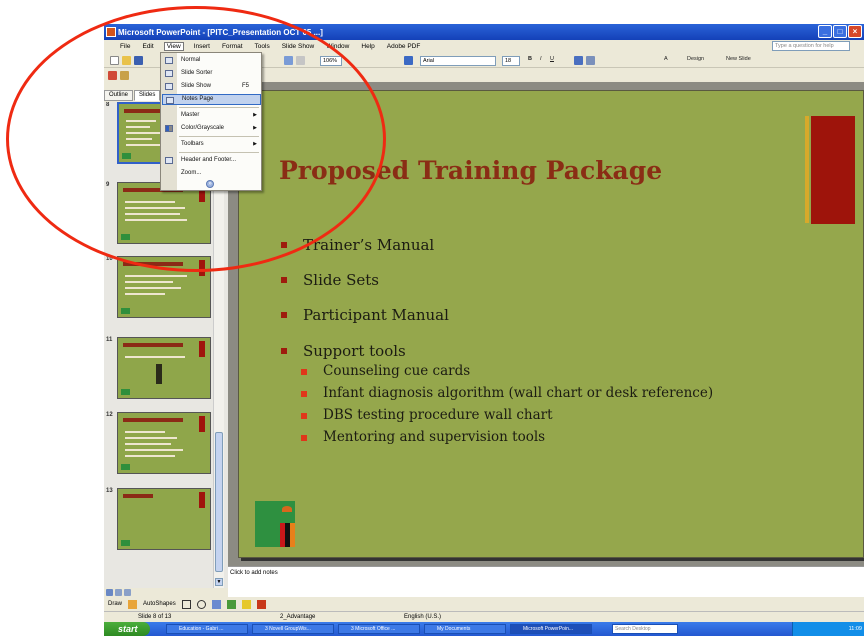 The image size is (864, 636). What do you see at coordinates (807, 169) in the screenshot?
I see `gold-accent-bar` at bounding box center [807, 169].